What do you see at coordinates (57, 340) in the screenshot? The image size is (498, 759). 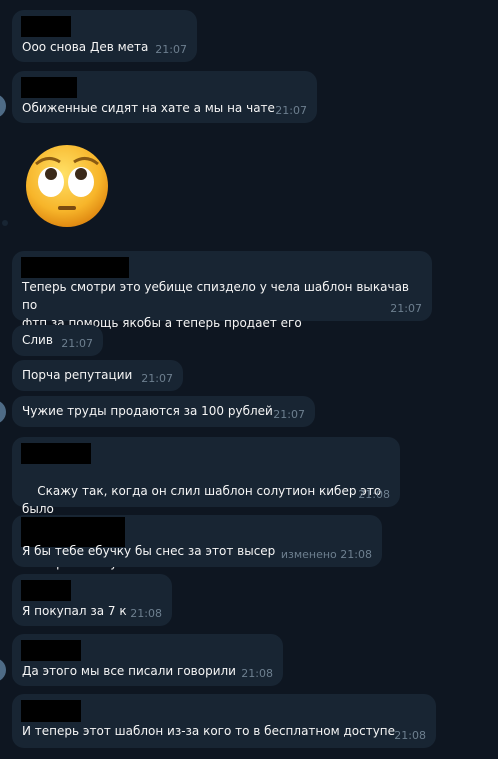 I see `message-bubble: Слив 21:07` at bounding box center [57, 340].